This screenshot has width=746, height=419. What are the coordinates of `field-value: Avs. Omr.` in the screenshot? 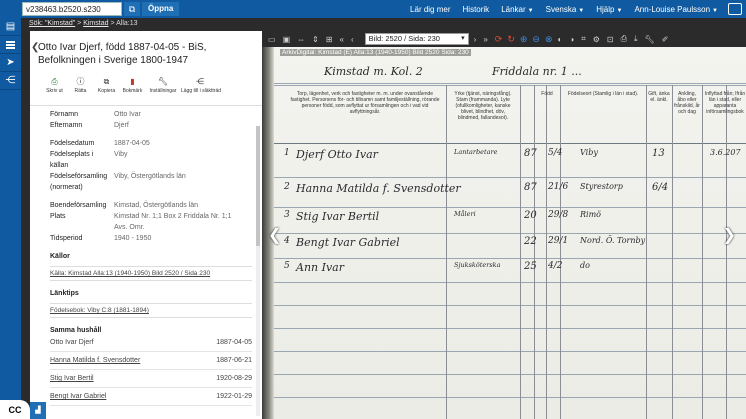 It's located at (129, 227).